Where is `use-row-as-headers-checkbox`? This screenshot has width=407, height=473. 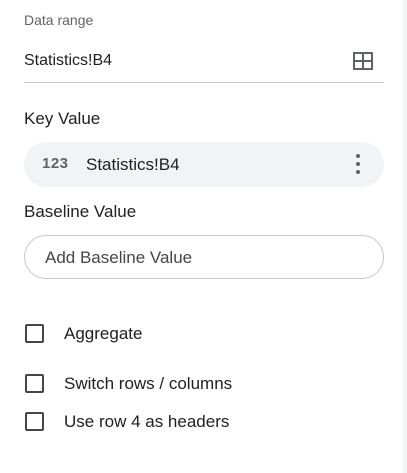
use-row-as-headers-checkbox is located at coordinates (34, 421).